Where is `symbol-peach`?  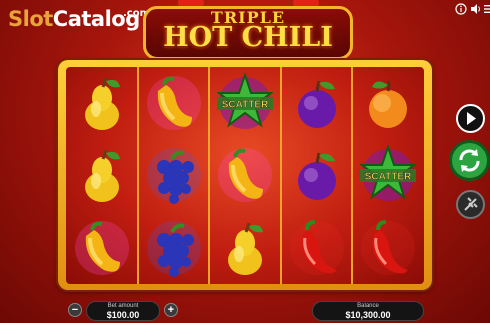 symbol-peach is located at coordinates (388, 103).